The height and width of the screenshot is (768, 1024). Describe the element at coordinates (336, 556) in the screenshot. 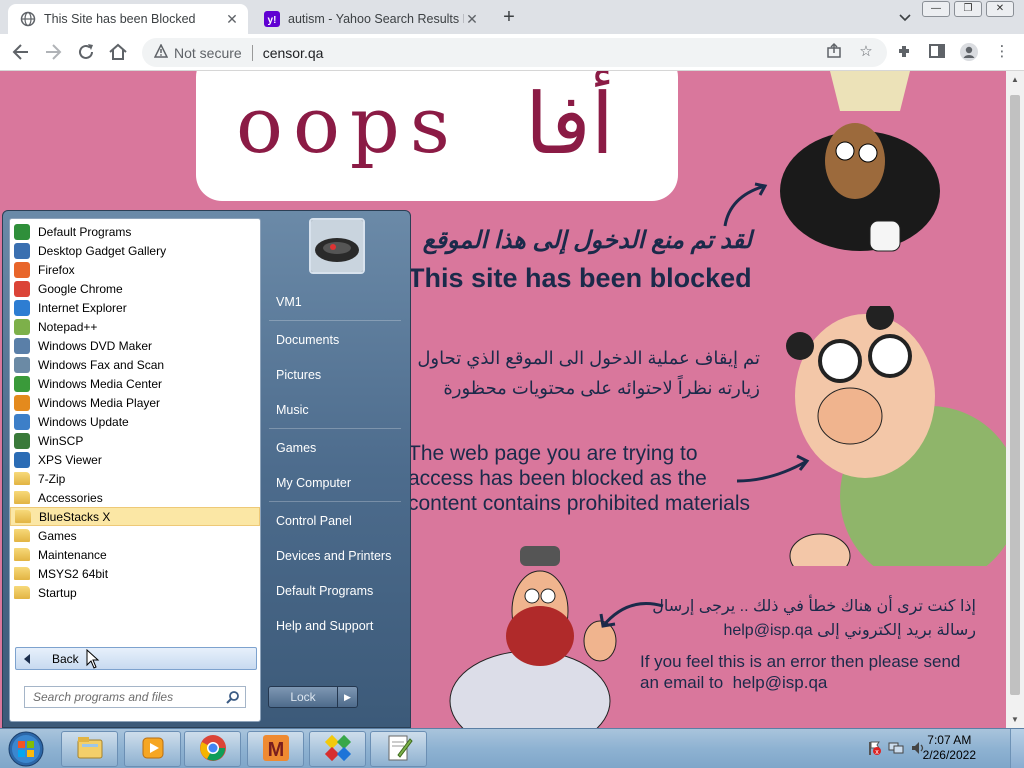

I see `start-menu-link: Devices and Printers` at that location.